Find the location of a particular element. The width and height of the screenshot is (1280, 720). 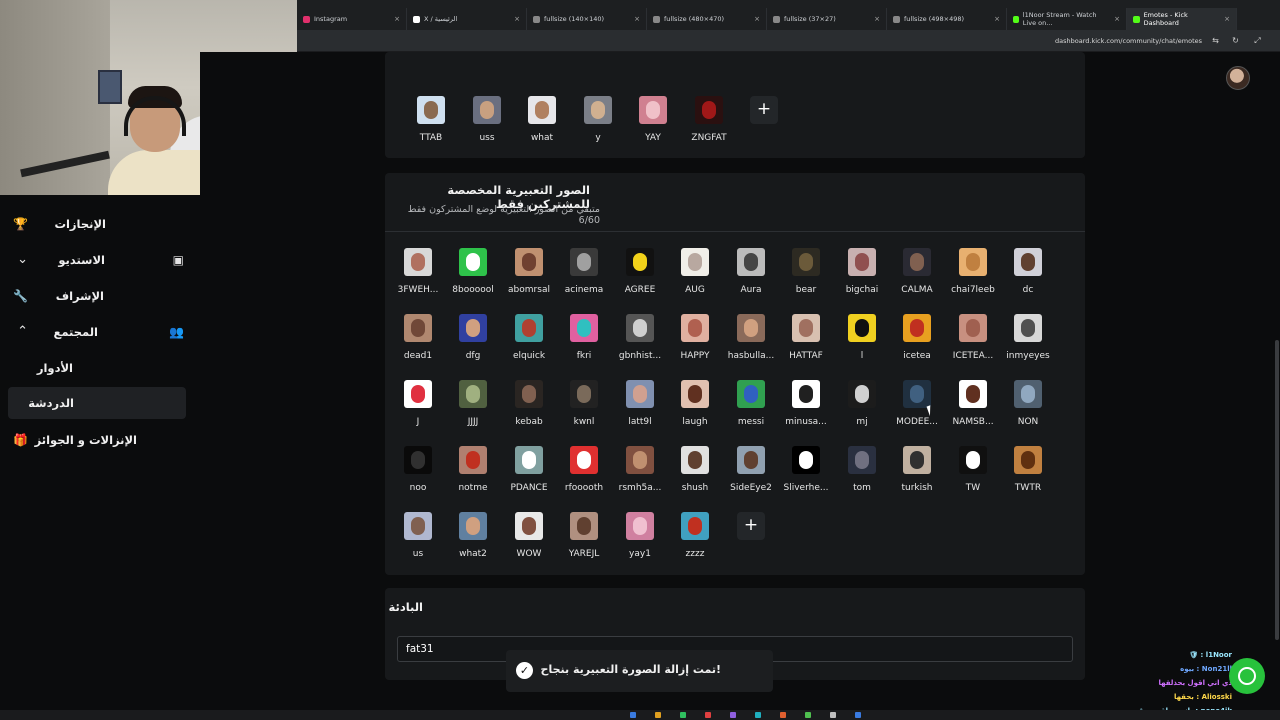

browser-tab: fullsize (498×498) × is located at coordinates (947, 19).